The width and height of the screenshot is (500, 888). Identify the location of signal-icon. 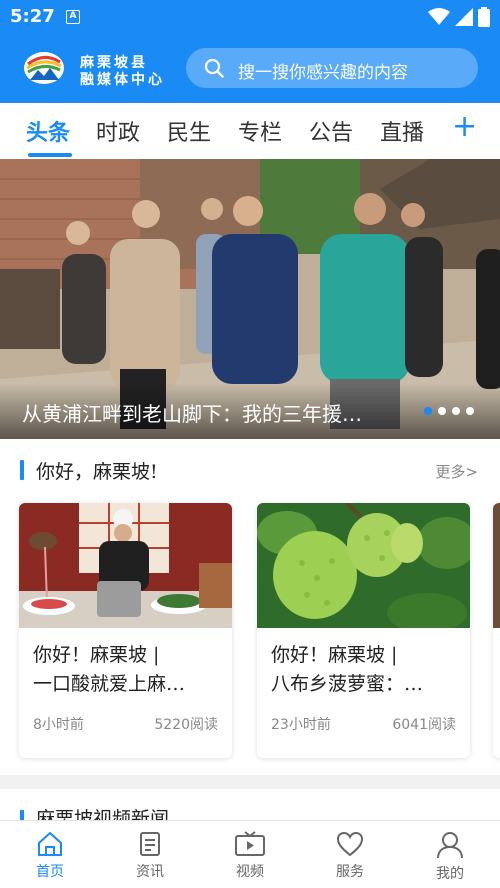
(464, 17).